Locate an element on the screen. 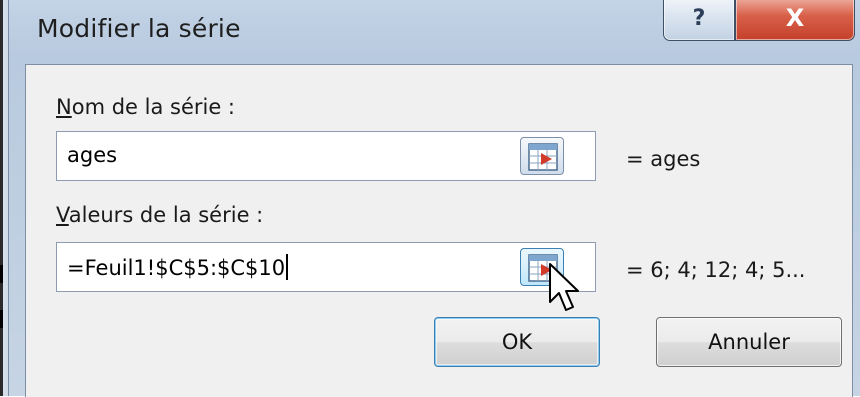 This screenshot has height=397, width=860. help-icon: ? is located at coordinates (699, 18).